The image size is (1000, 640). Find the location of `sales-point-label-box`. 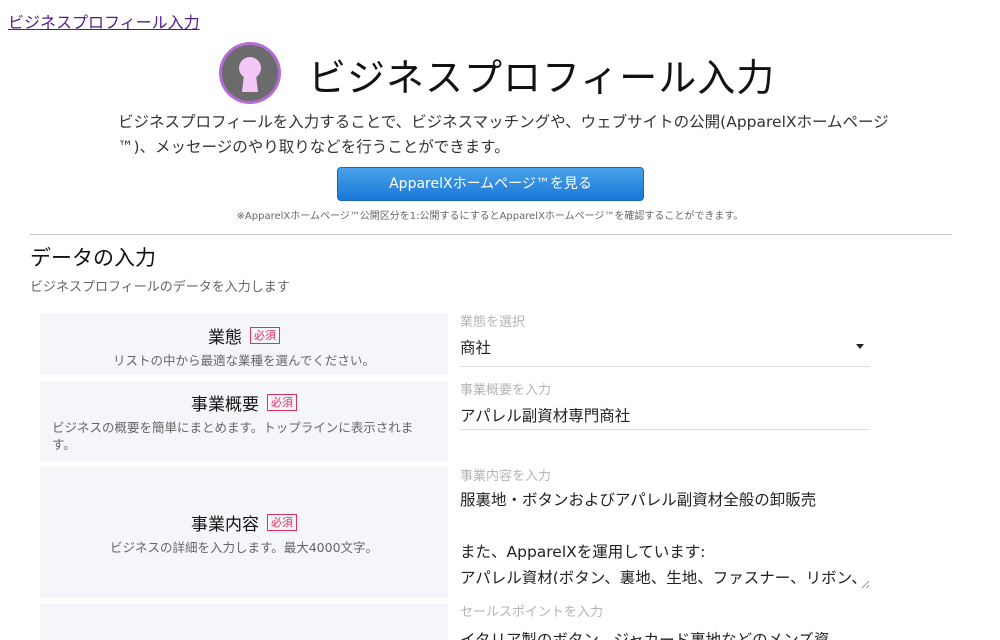

sales-point-label-box is located at coordinates (244, 622).